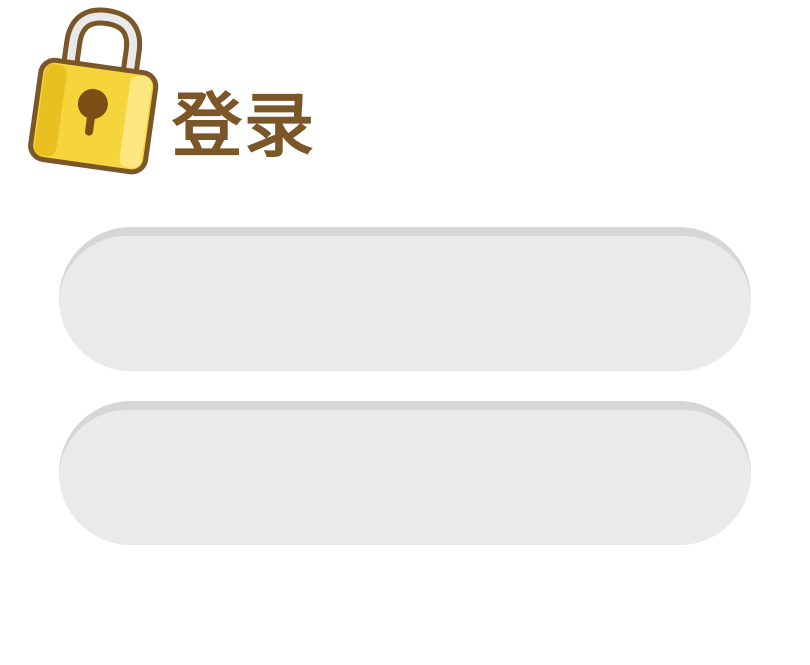  Describe the element at coordinates (407, 309) in the screenshot. I see `username-input` at that location.